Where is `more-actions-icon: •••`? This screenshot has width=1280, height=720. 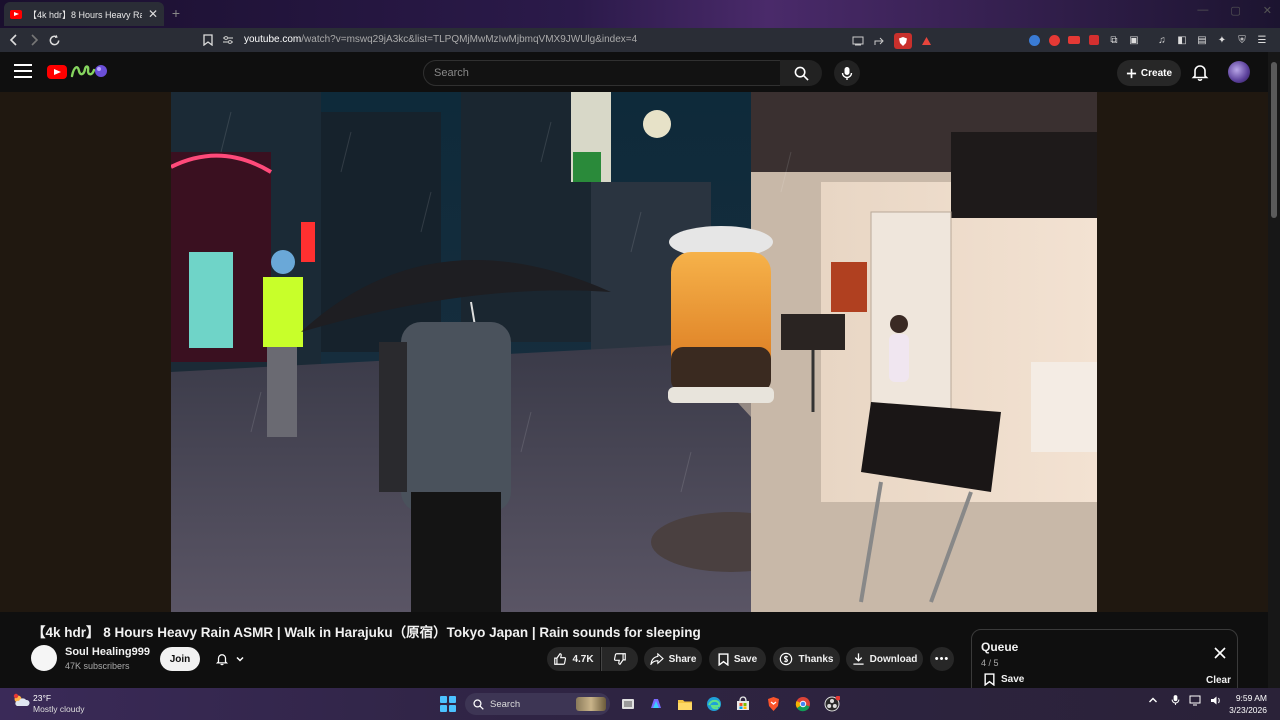
more-actions-icon: ••• is located at coordinates (942, 659).